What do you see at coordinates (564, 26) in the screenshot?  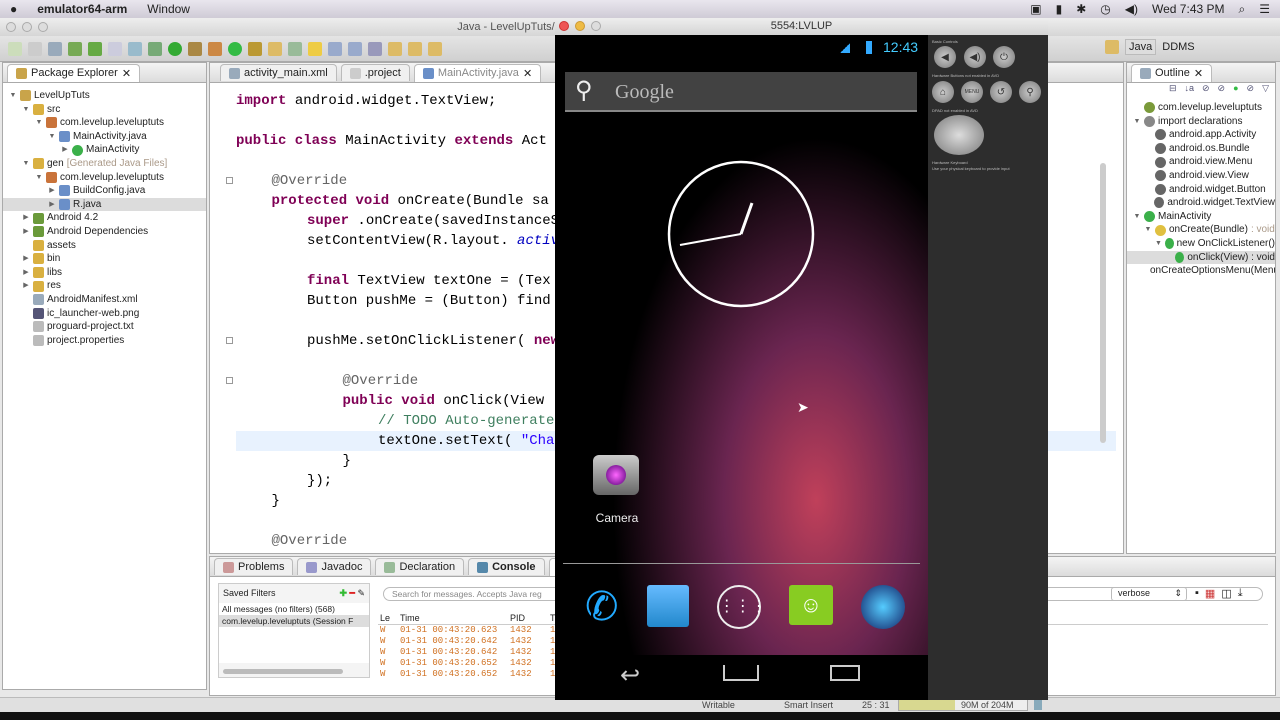 I see `emu-close-button` at bounding box center [564, 26].